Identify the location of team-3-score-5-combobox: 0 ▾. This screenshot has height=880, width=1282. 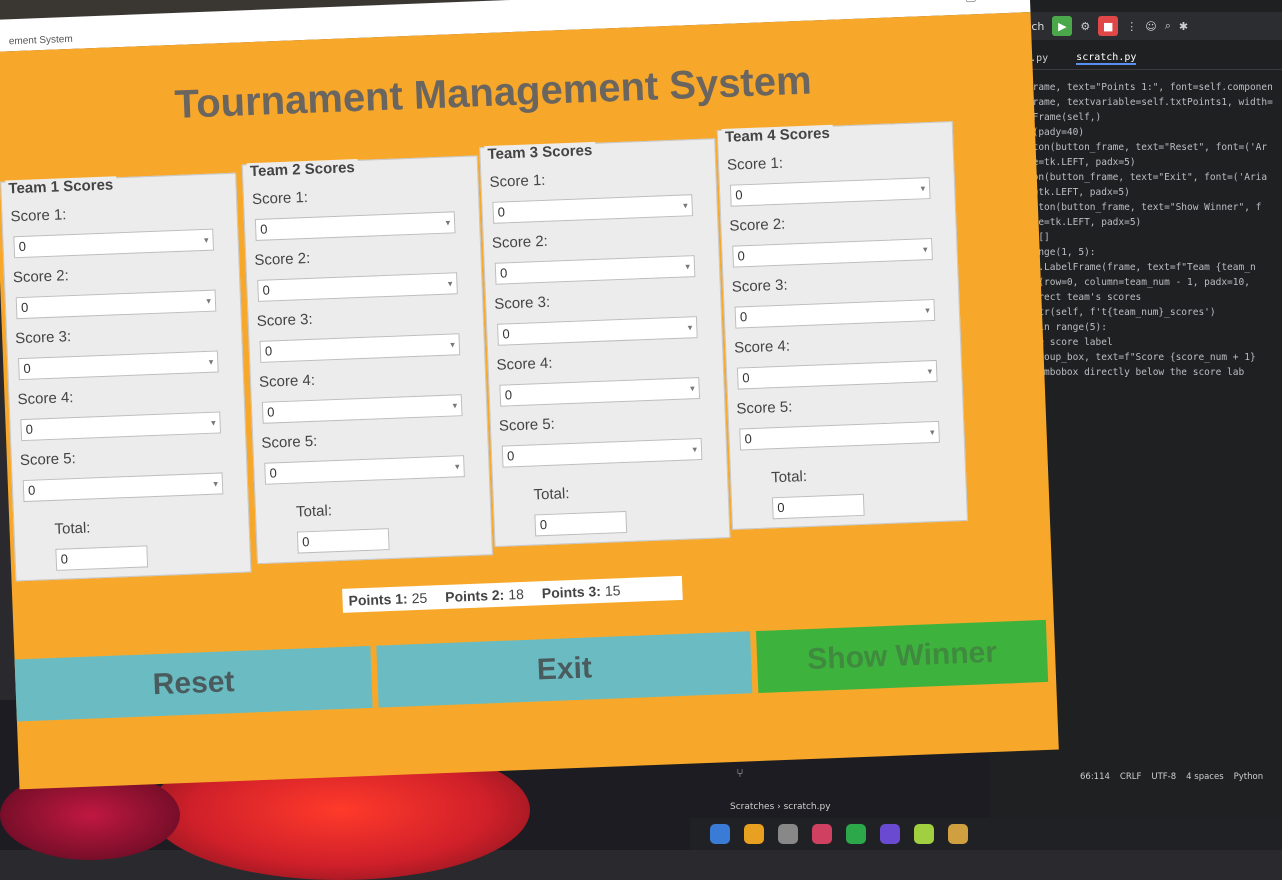
(602, 452).